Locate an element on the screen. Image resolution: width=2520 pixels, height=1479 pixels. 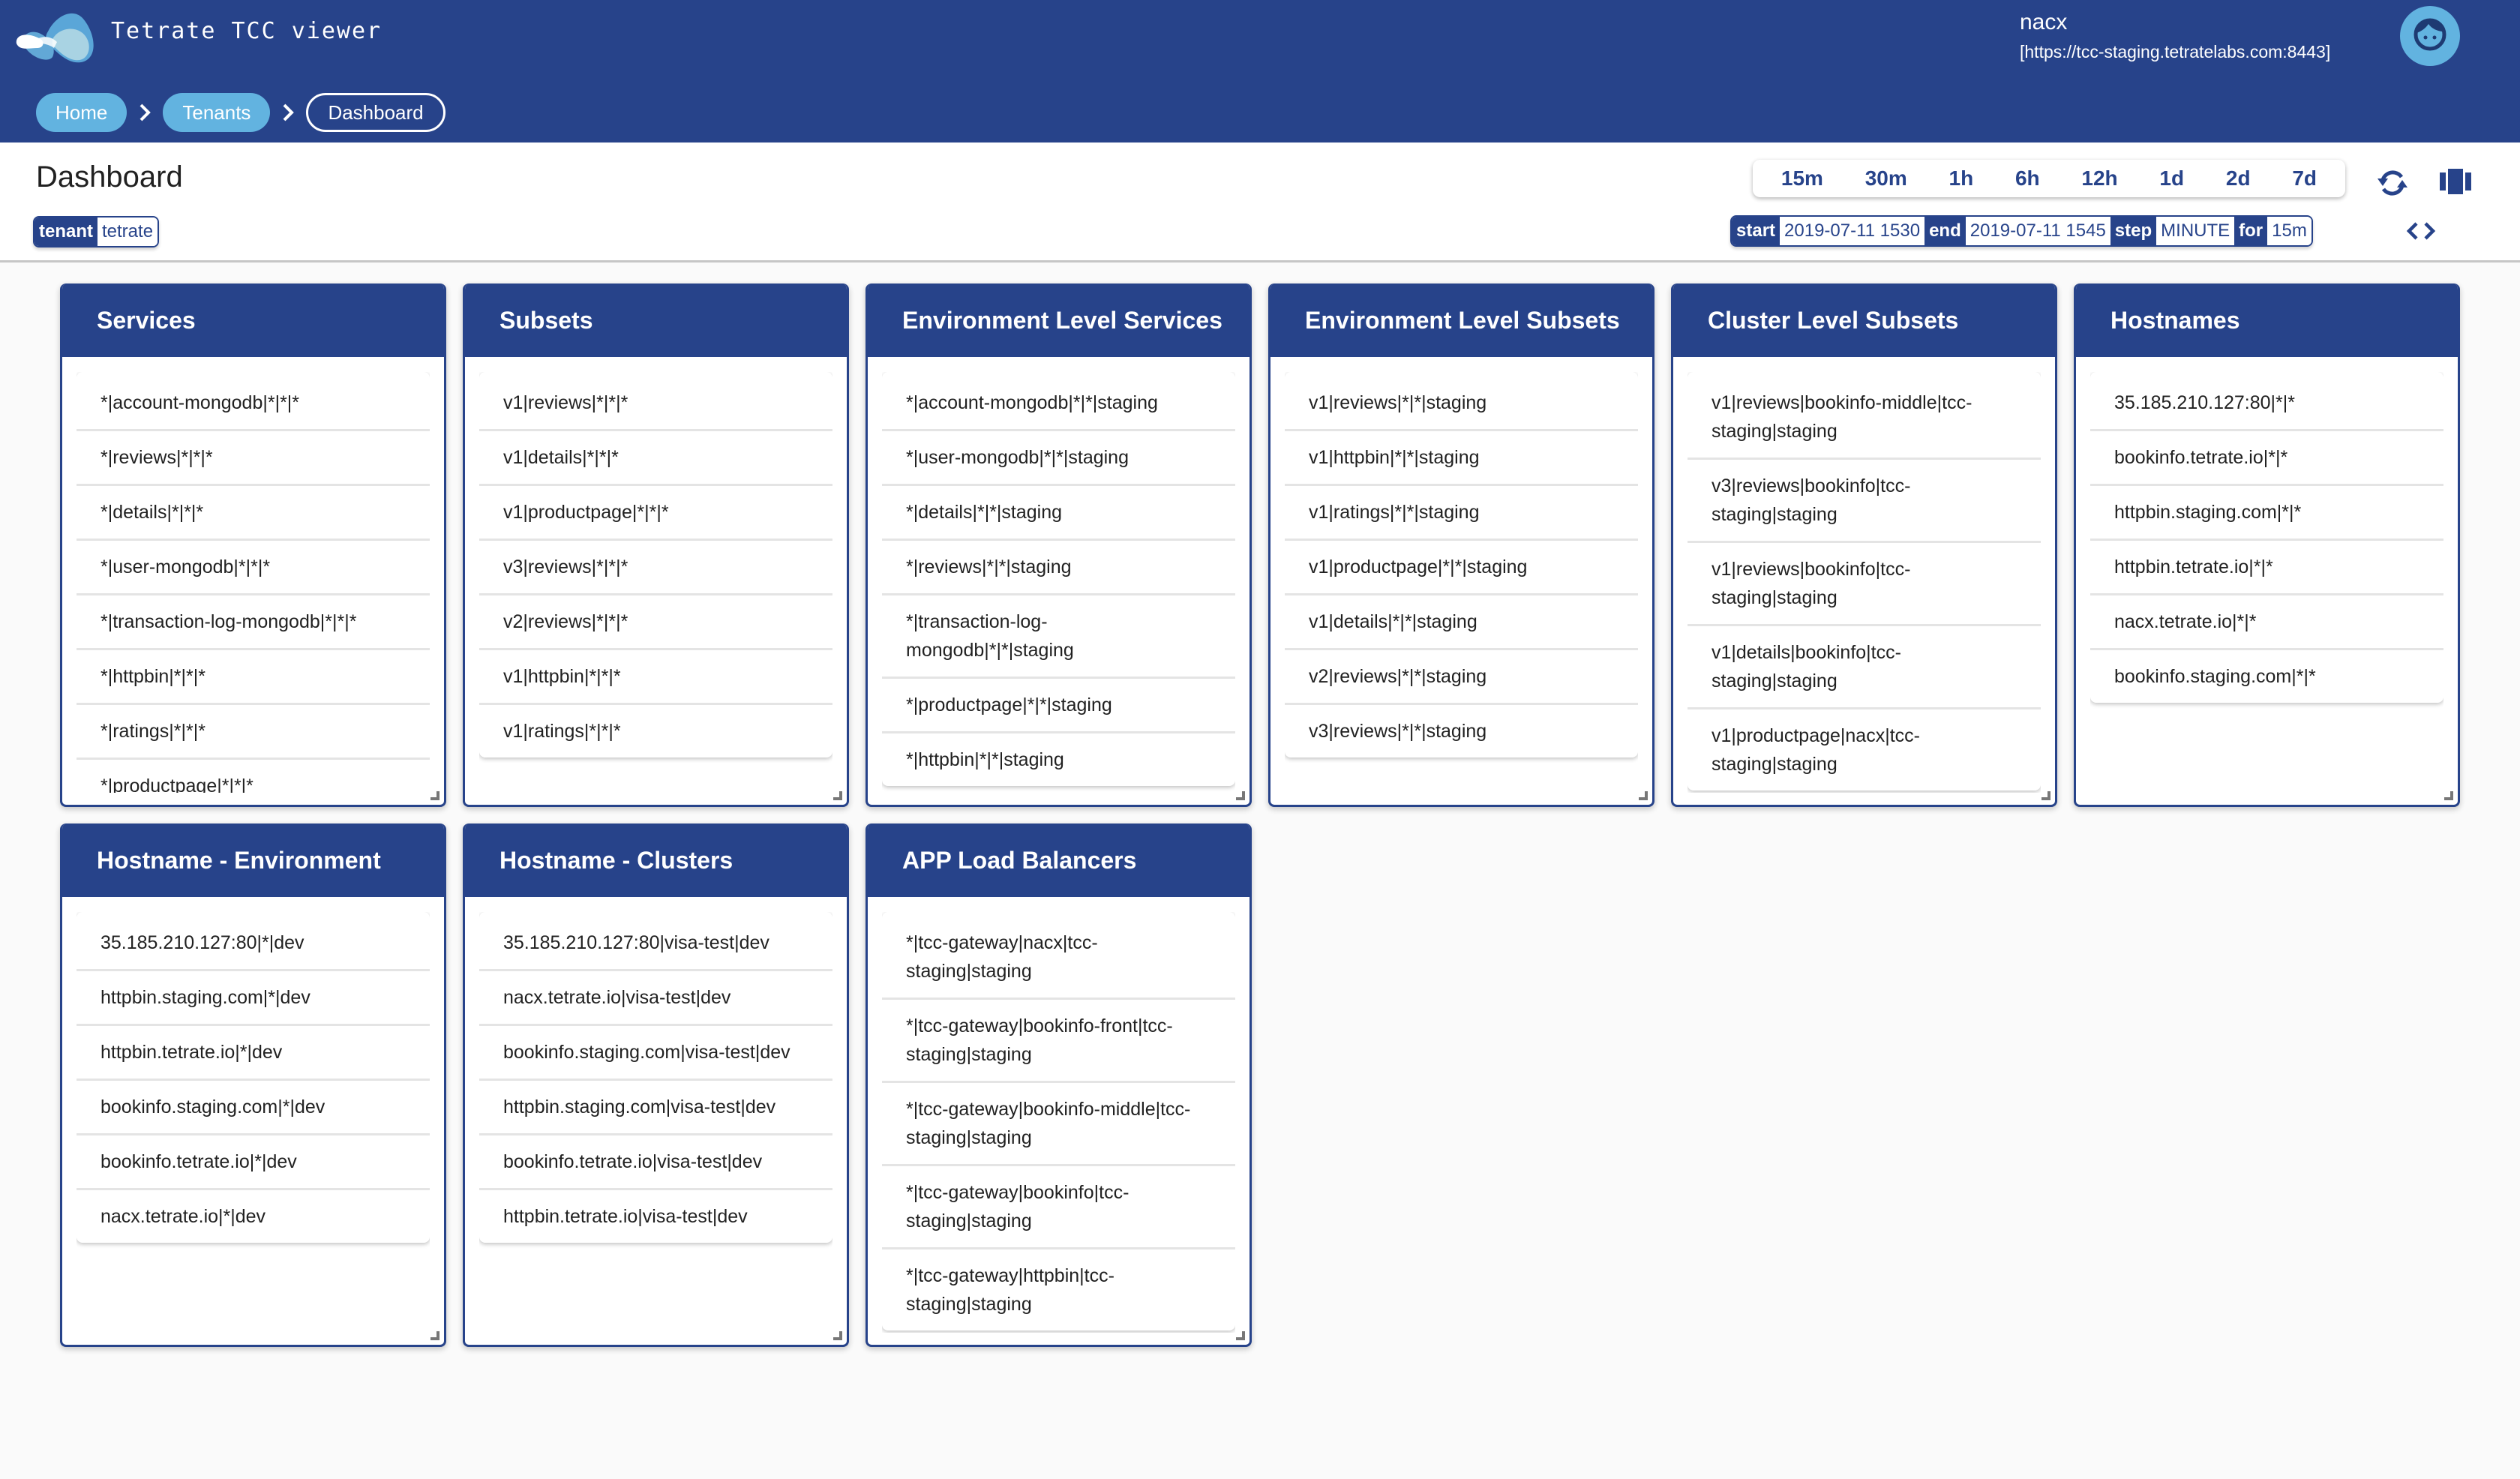
list-item: *|transaction-log-mongodb|*|*|staging is located at coordinates (1058, 637).